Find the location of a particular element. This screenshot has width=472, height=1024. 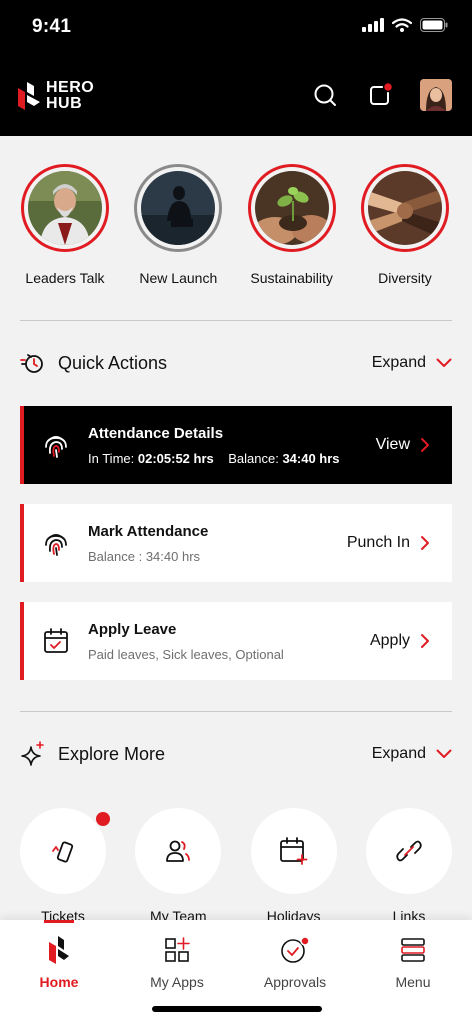

explore-item-links: Links is located at coordinates (408, 866).